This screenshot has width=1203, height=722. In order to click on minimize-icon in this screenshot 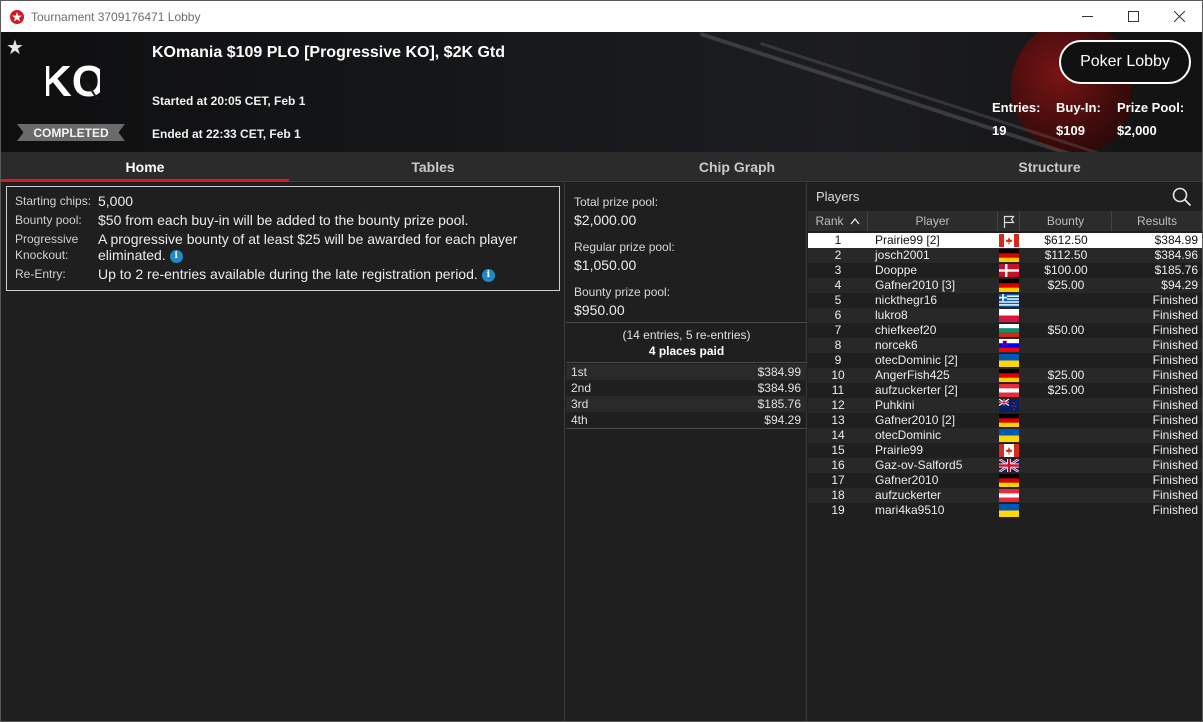, I will do `click(1087, 16)`.